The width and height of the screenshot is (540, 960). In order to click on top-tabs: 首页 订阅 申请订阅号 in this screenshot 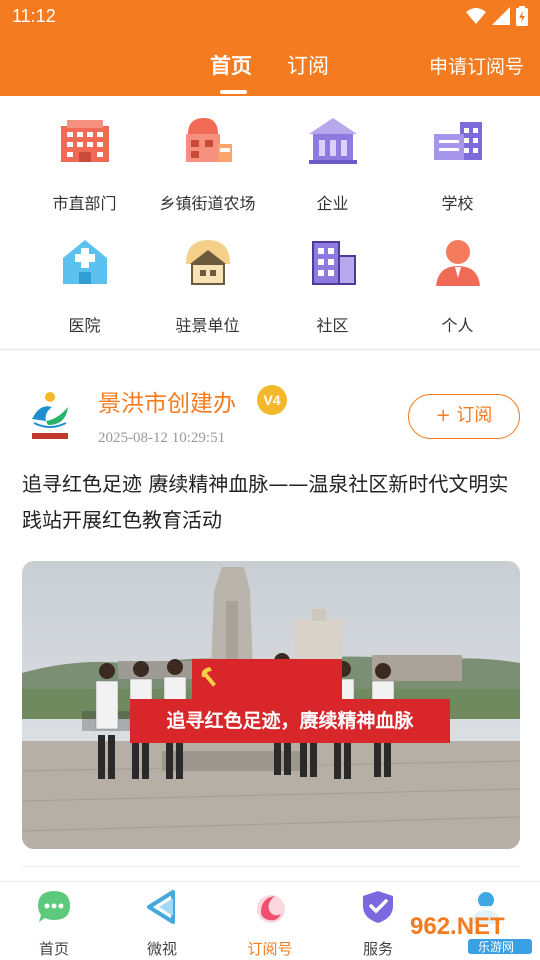, I will do `click(270, 69)`.